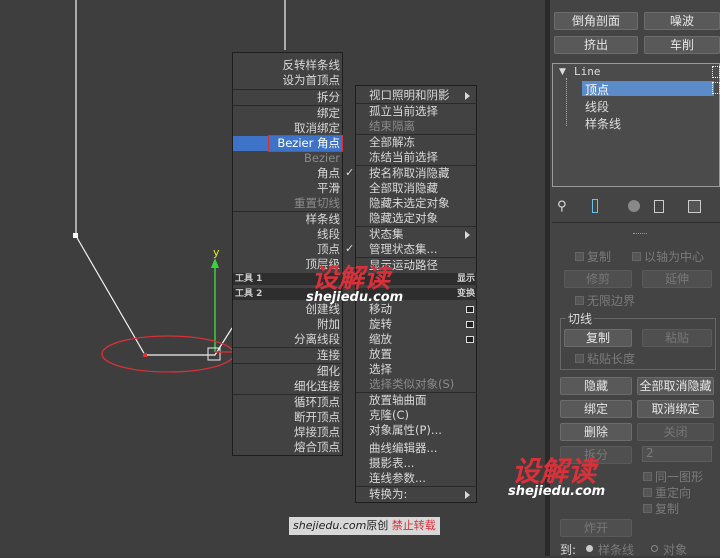 This screenshot has width=720, height=558. What do you see at coordinates (589, 548) in the screenshot?
I see `radio-spline` at bounding box center [589, 548].